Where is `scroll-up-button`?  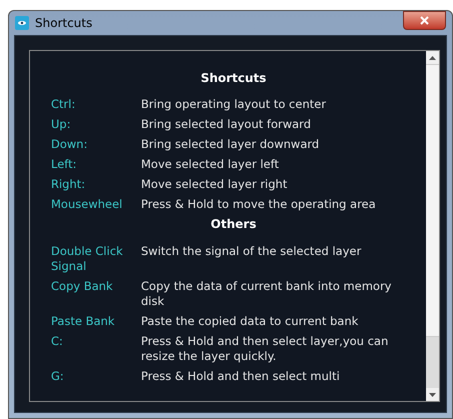
scroll-up-button is located at coordinates (432, 57).